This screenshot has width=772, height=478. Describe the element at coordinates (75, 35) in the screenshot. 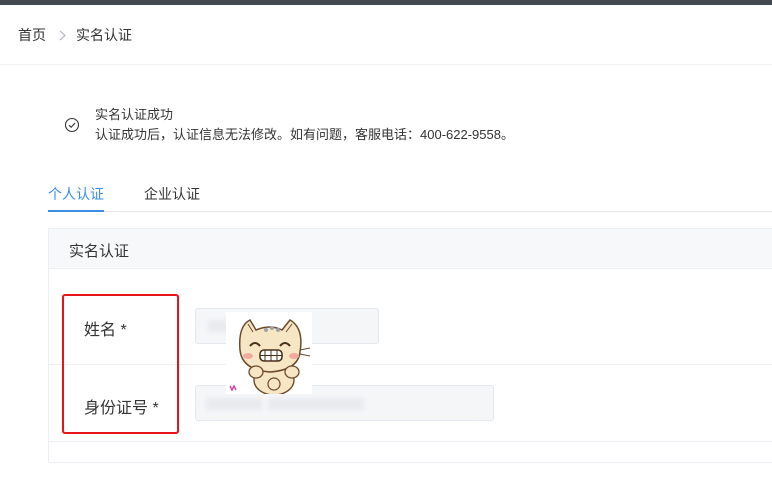

I see `breadcrumb: 首页 实名认证` at that location.